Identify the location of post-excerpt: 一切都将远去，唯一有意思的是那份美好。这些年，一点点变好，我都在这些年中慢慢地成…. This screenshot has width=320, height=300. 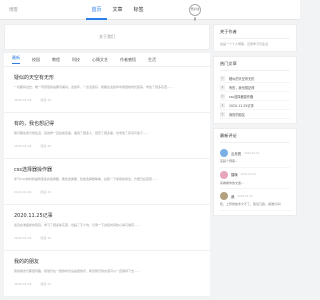
(94, 87).